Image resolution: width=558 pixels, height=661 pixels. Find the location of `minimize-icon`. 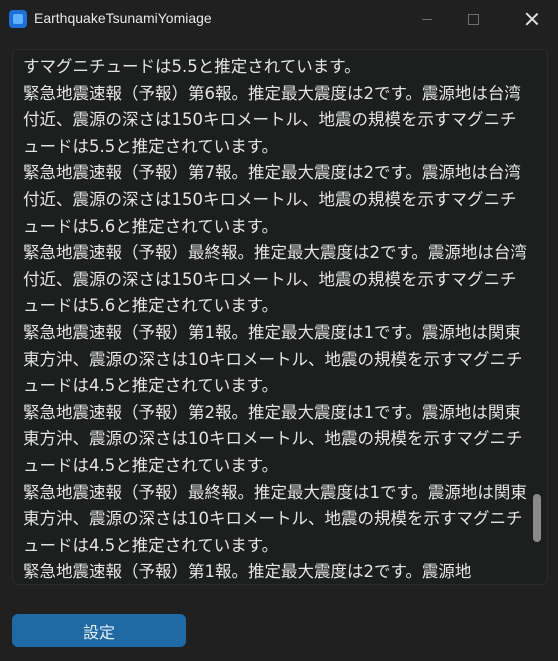

minimize-icon is located at coordinates (427, 19).